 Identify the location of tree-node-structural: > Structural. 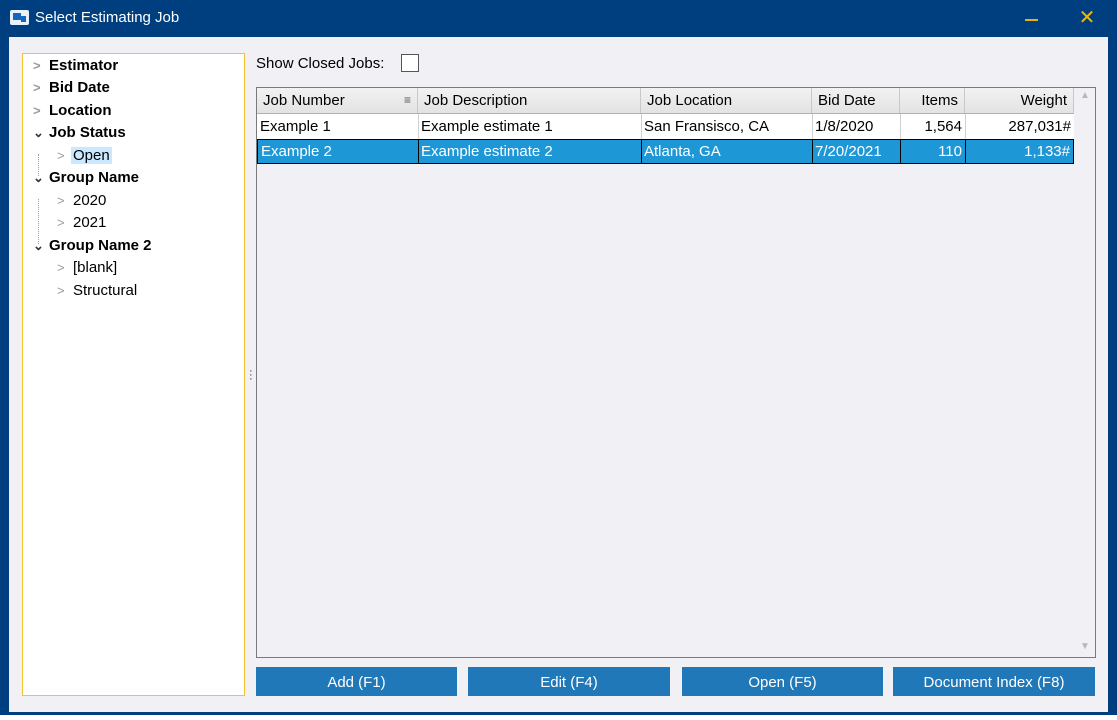
(98, 291).